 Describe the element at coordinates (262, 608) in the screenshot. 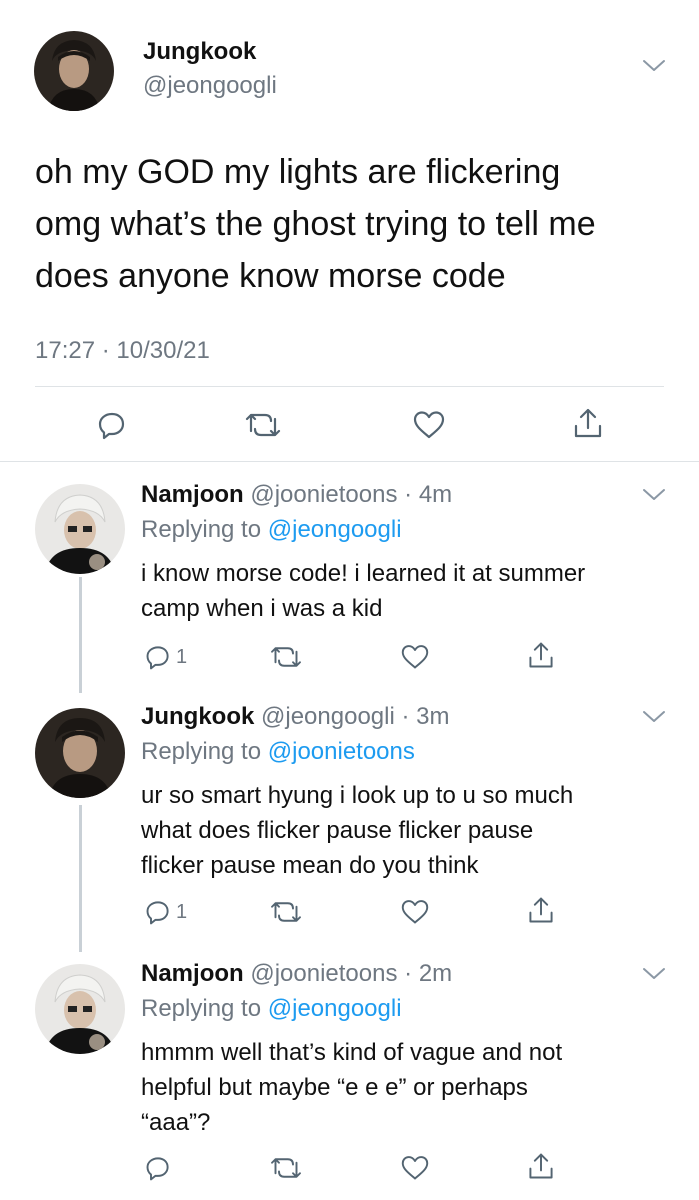

I see `reply-text-line: camp when i was a kid` at that location.